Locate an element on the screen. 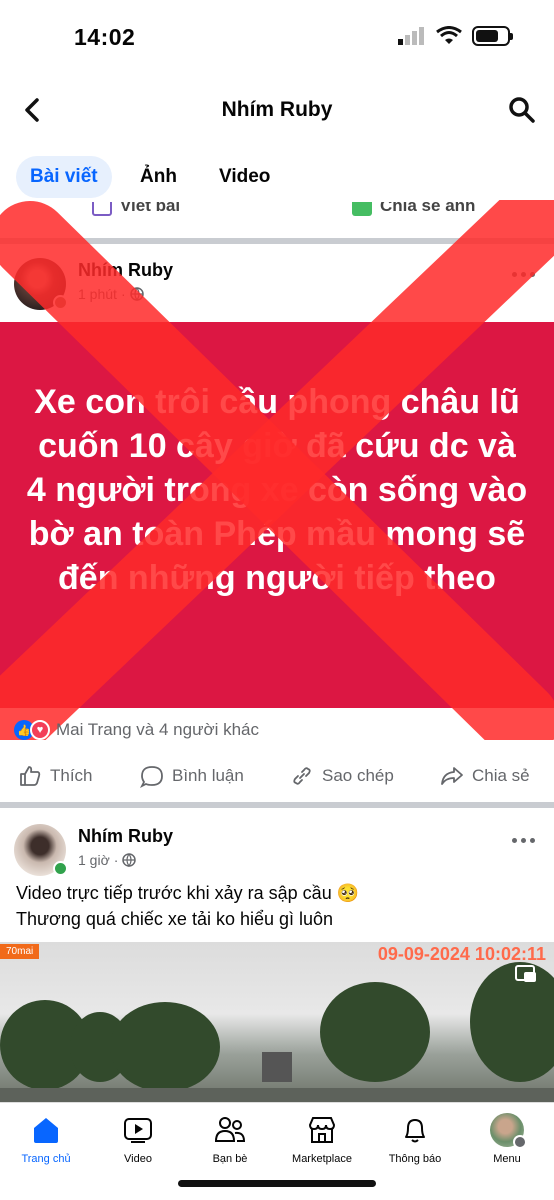 The image size is (554, 1200). share-button: Chia sẻ is located at coordinates (485, 776).